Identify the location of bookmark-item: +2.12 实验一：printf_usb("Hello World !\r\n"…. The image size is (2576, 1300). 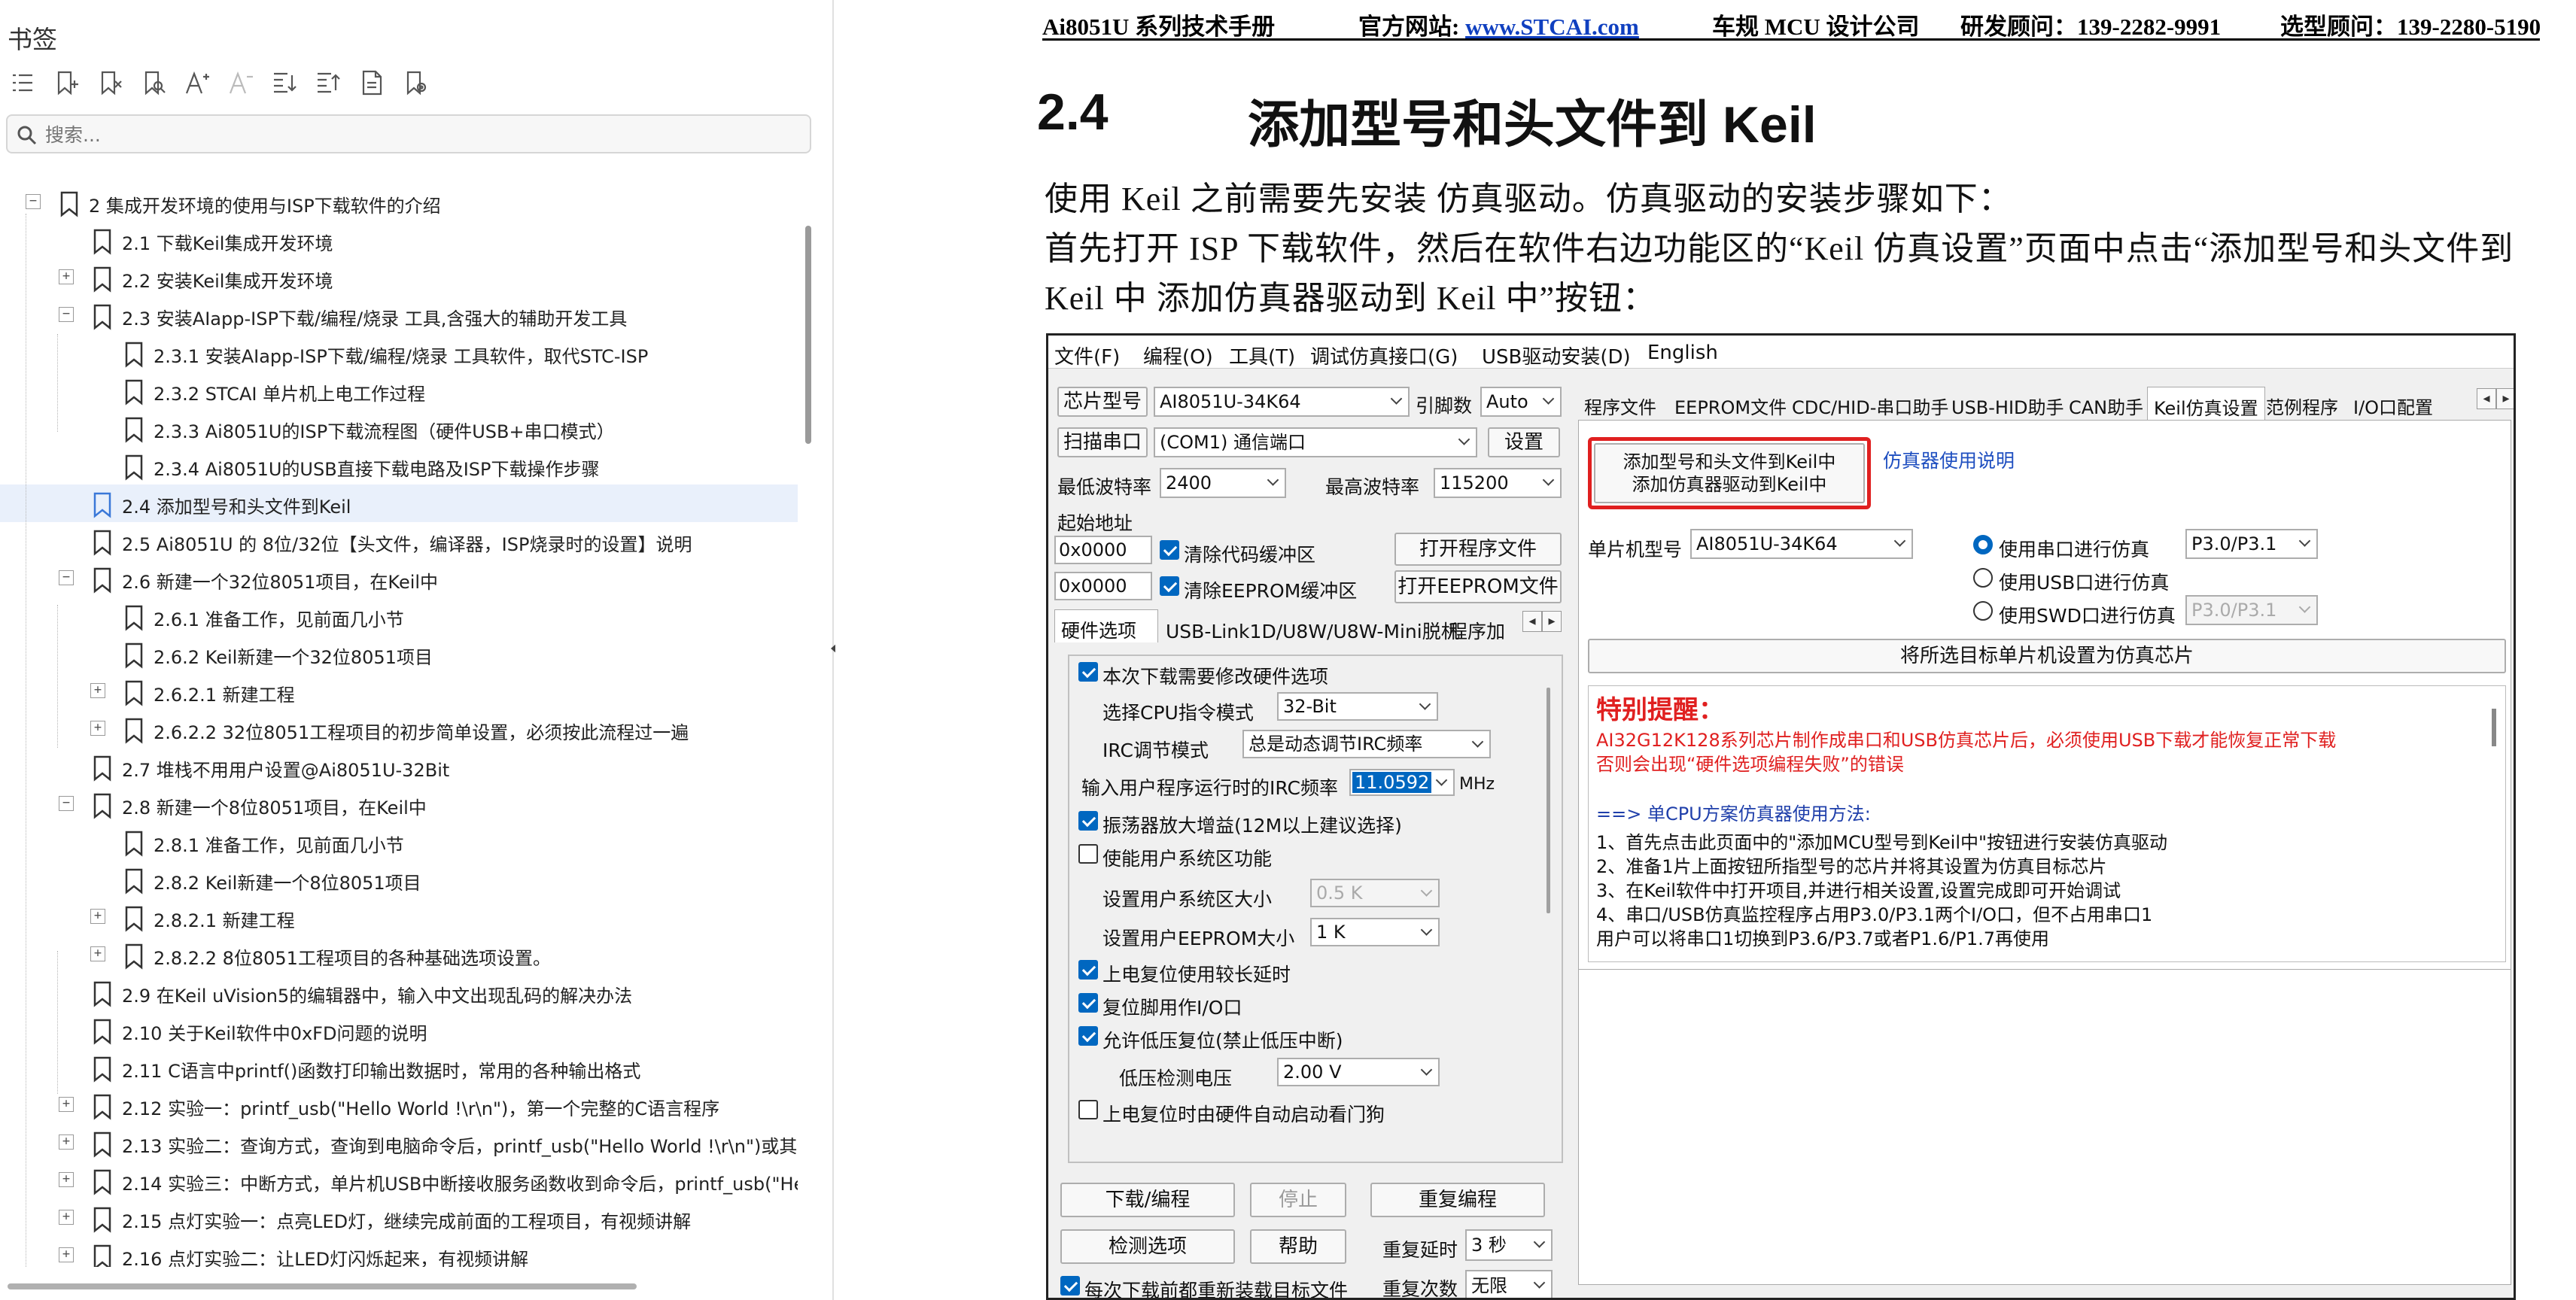
(399, 1105).